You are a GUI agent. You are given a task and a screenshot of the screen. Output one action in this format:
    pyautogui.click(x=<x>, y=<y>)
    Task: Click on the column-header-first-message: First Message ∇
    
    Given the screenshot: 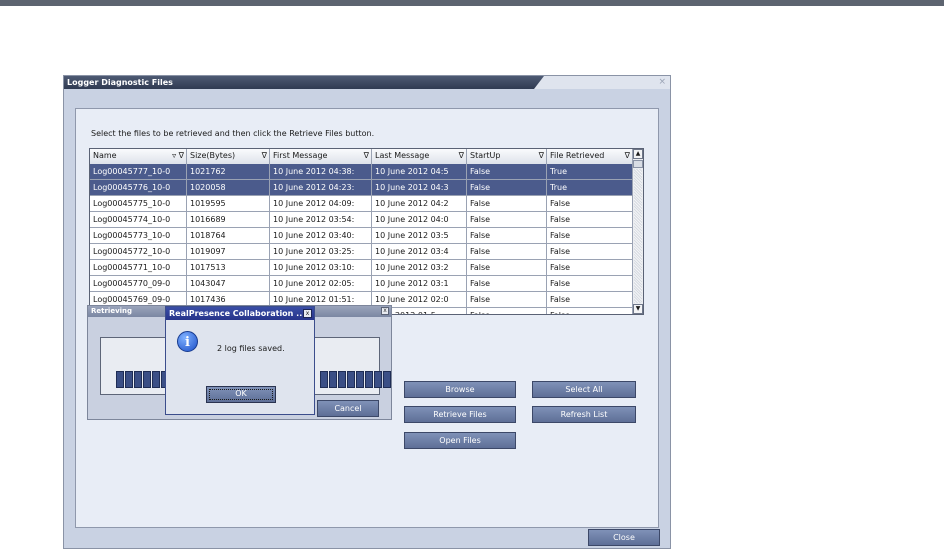 What is the action you would take?
    pyautogui.click(x=321, y=156)
    